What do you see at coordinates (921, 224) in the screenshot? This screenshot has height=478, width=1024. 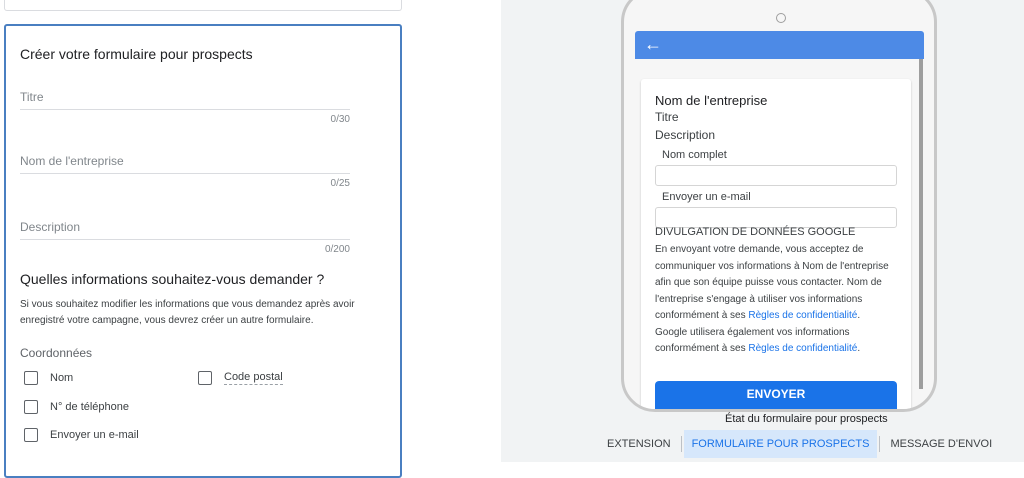 I see `preview-scrollbar` at bounding box center [921, 224].